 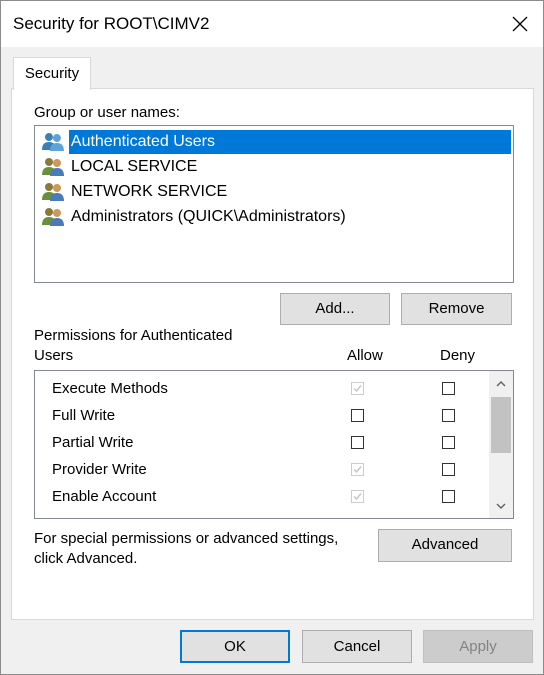 I want to click on deny-column-header: Deny, so click(x=458, y=355).